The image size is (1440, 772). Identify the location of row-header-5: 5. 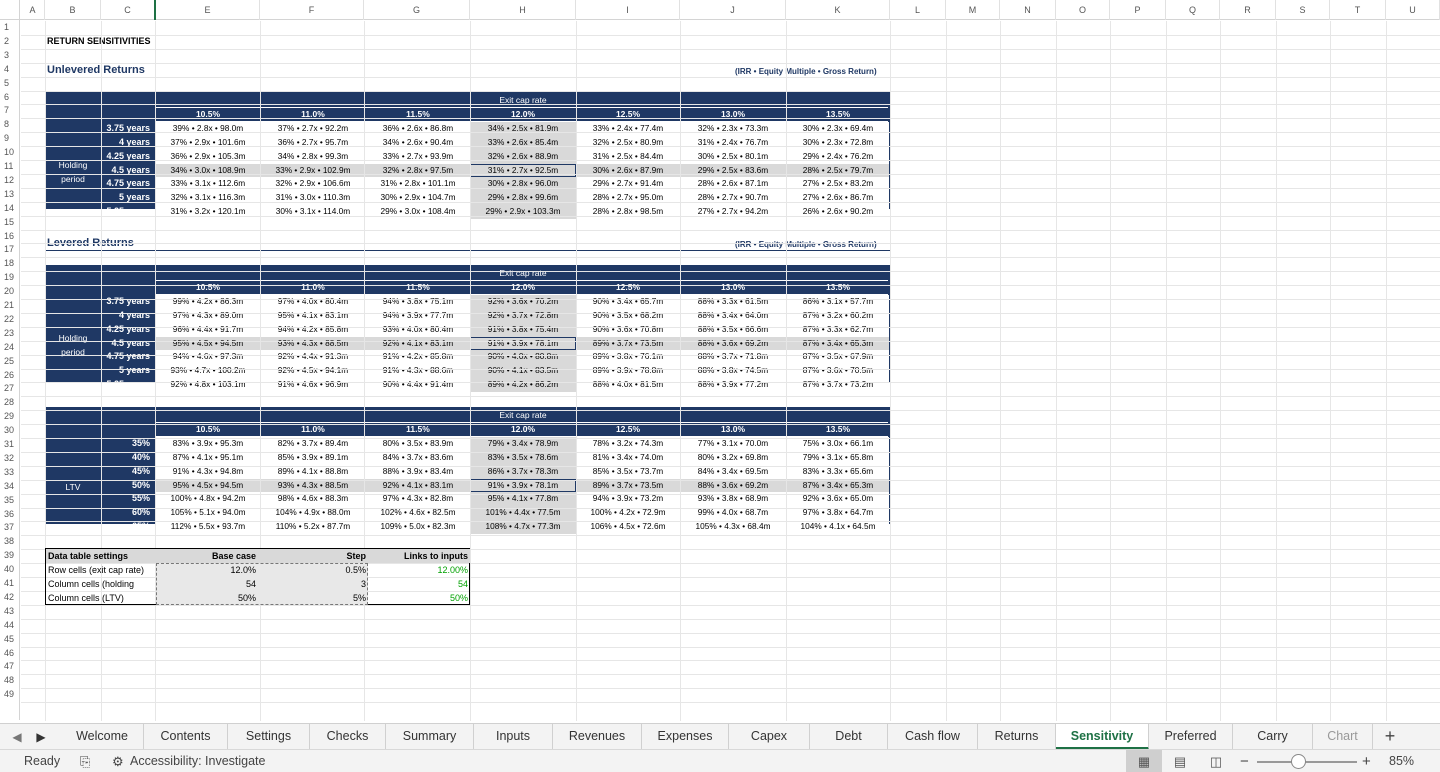
(10, 83).